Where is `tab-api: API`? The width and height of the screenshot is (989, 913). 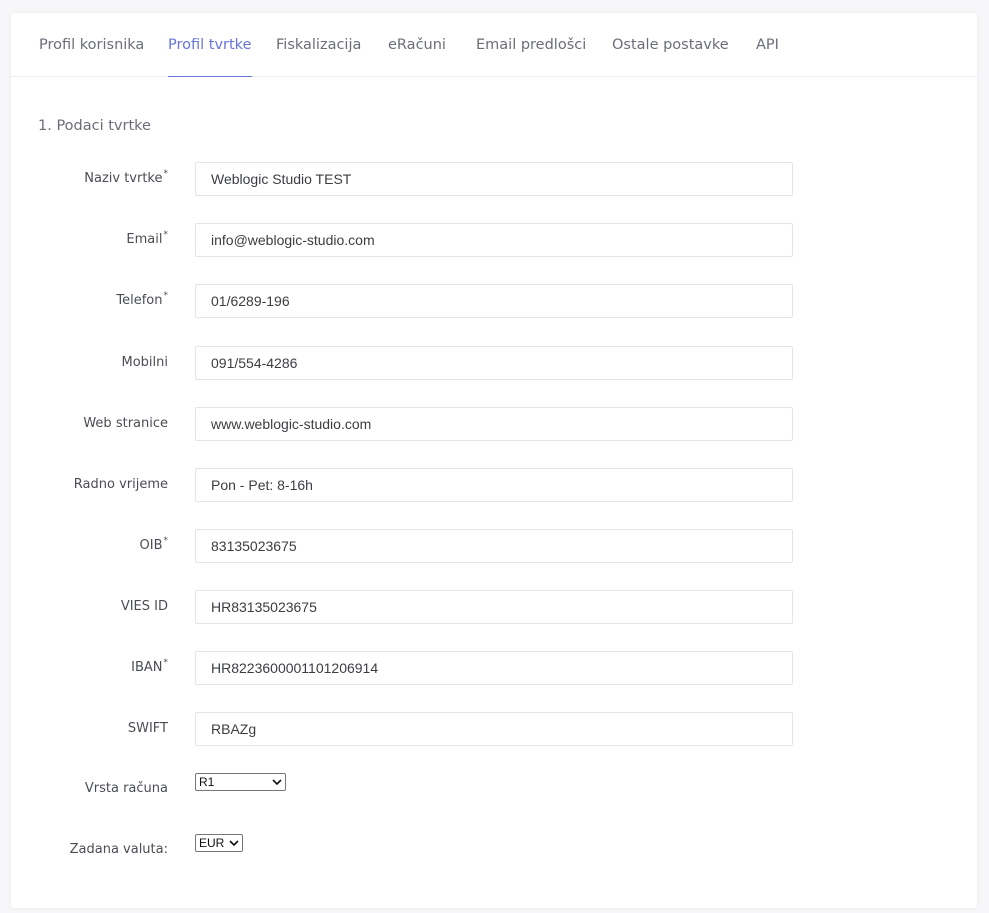
tab-api: API is located at coordinates (767, 44).